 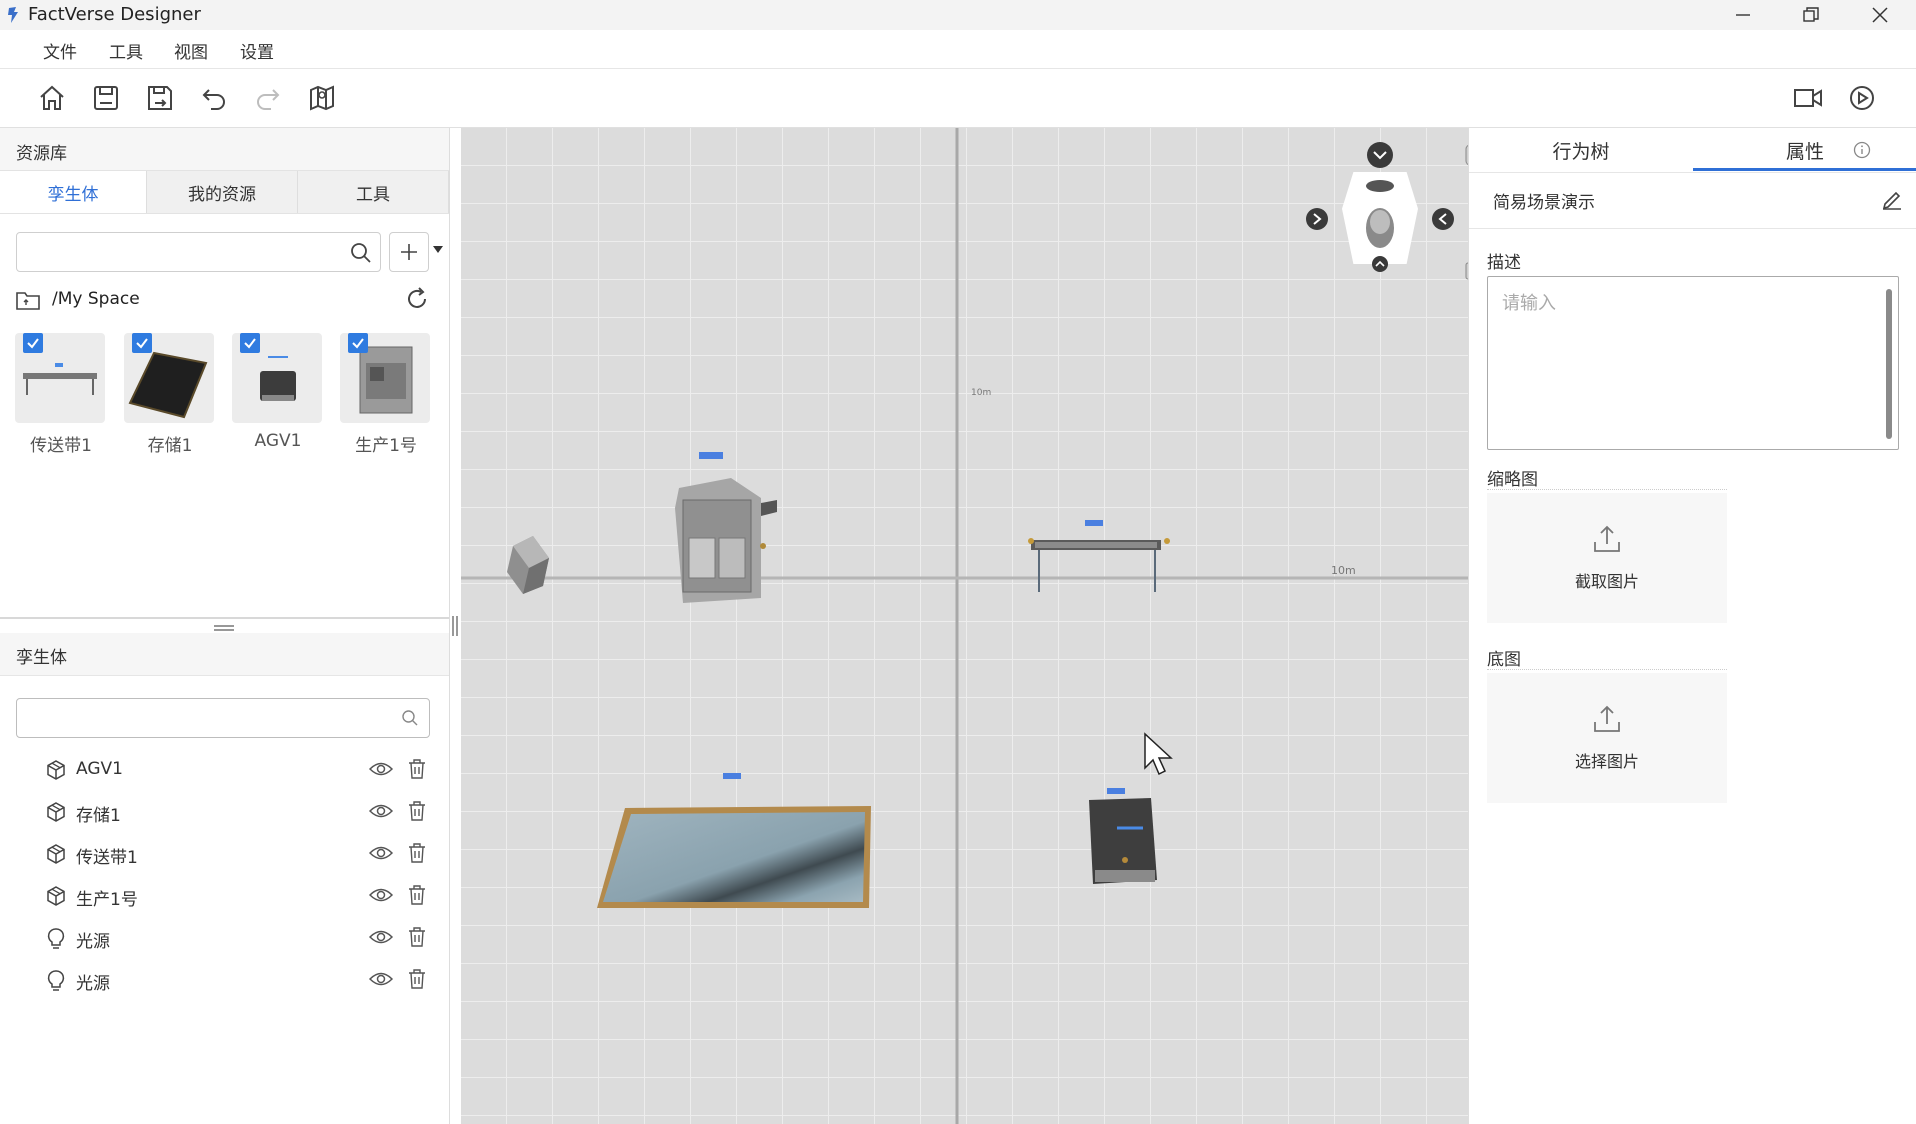 I want to click on asset-label: 存储1, so click(x=170, y=446).